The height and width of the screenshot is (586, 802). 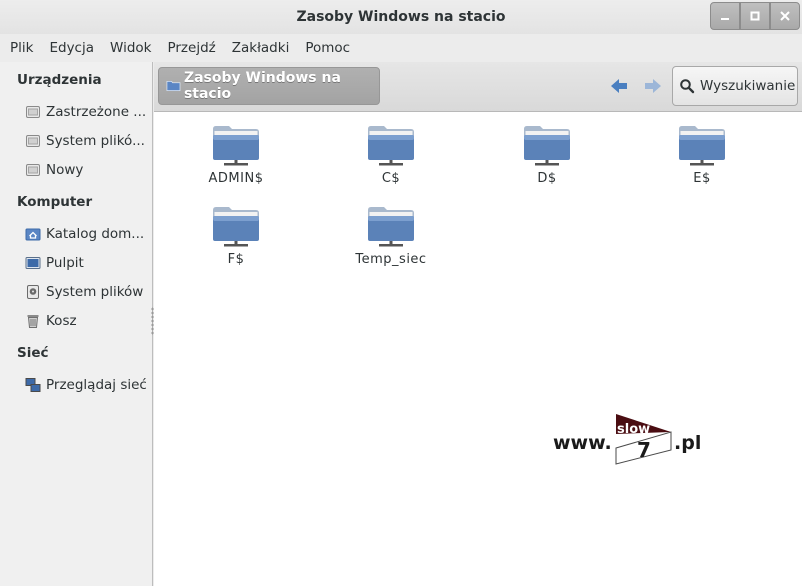 I want to click on network-icon, so click(x=33, y=385).